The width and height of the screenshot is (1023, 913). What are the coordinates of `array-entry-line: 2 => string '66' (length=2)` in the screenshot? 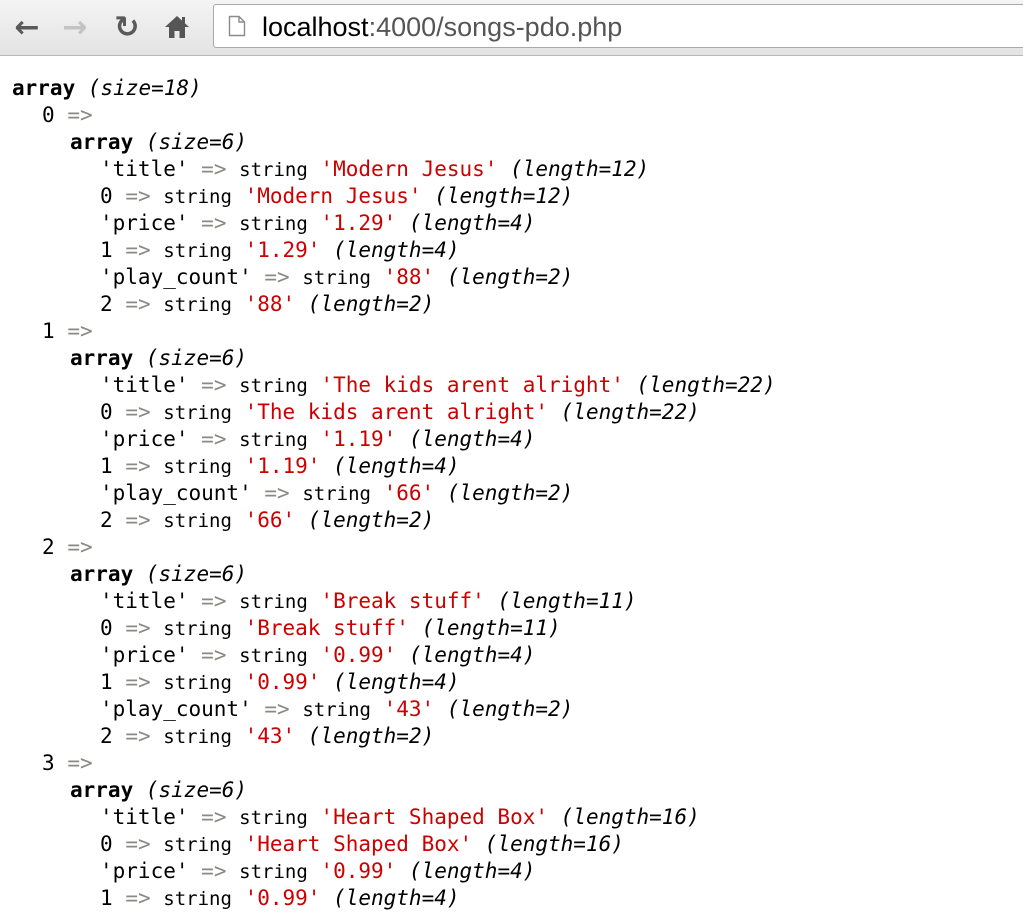 It's located at (267, 520).